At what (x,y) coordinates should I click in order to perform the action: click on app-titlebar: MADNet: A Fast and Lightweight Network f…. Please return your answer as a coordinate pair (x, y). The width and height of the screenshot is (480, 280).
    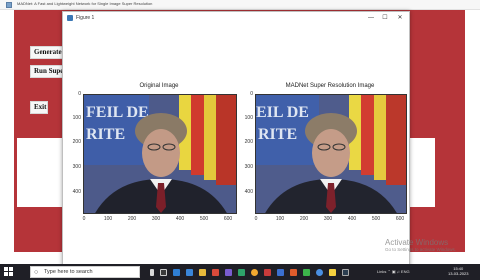
    Looking at the image, I should click on (240, 5).